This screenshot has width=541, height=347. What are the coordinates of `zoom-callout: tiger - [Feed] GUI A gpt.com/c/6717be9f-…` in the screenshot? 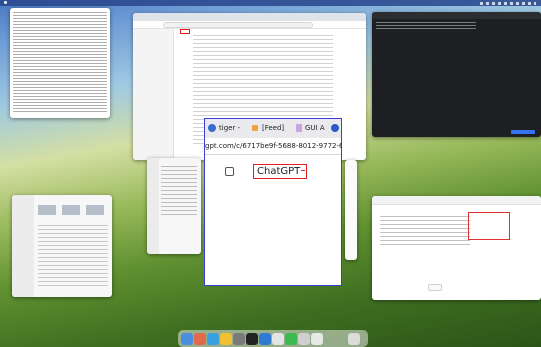 It's located at (273, 202).